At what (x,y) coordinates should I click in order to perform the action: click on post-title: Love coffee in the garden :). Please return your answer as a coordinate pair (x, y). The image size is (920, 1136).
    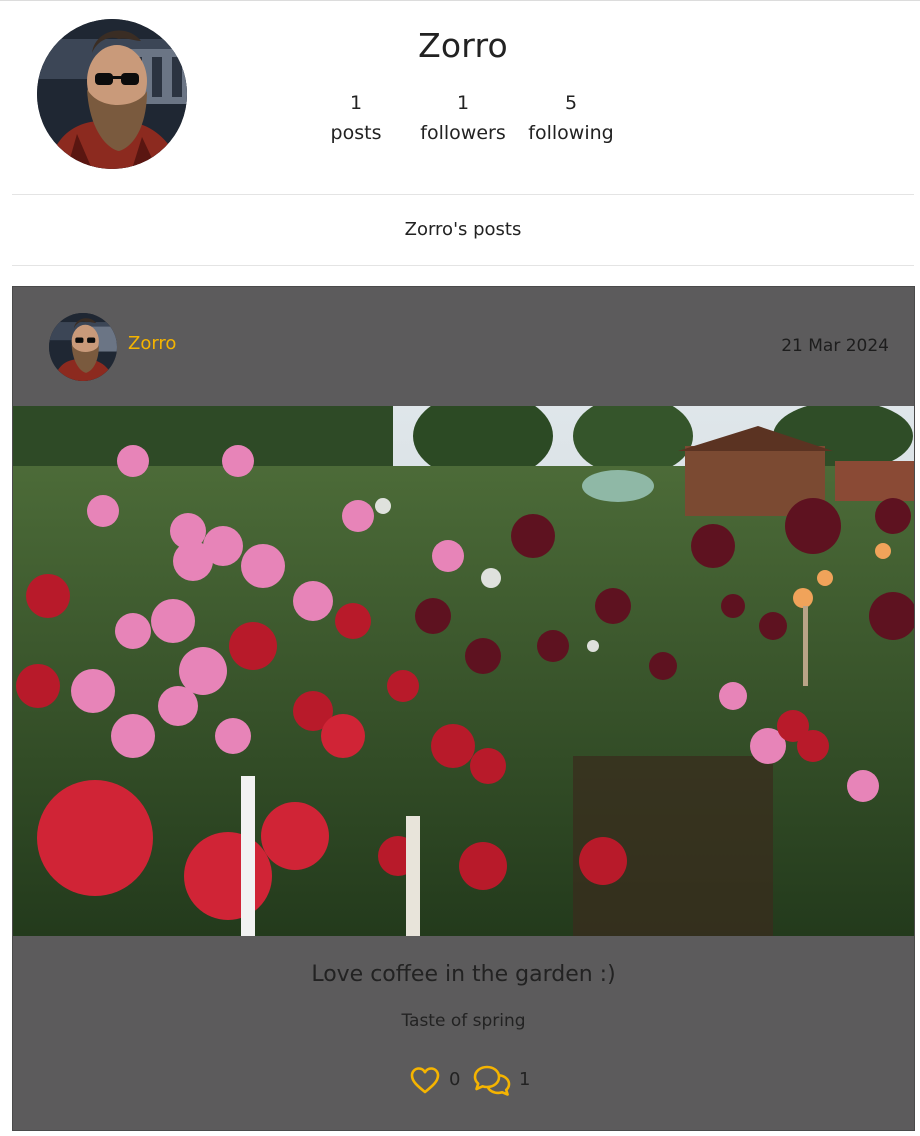
    Looking at the image, I should click on (463, 974).